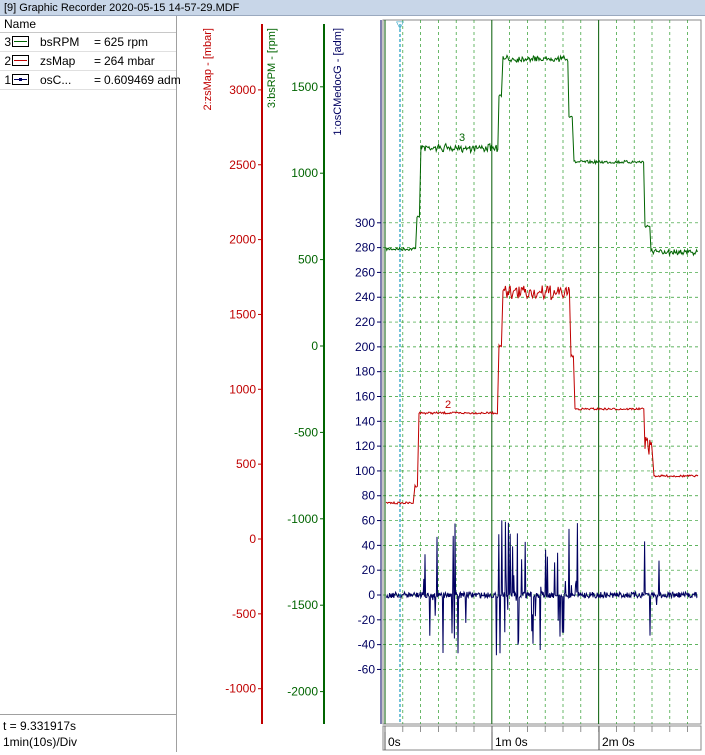  What do you see at coordinates (448, 405) in the screenshot?
I see `zsmap-trace-label: 2` at bounding box center [448, 405].